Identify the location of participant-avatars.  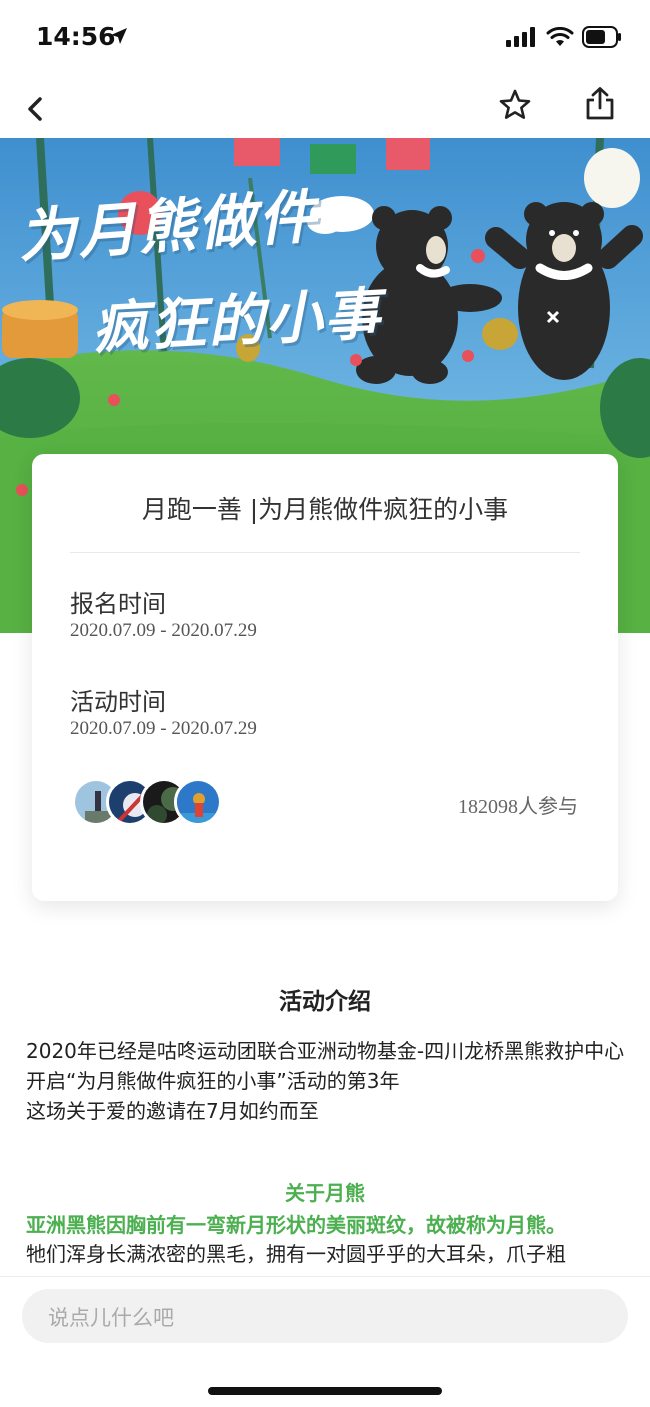
(152, 802).